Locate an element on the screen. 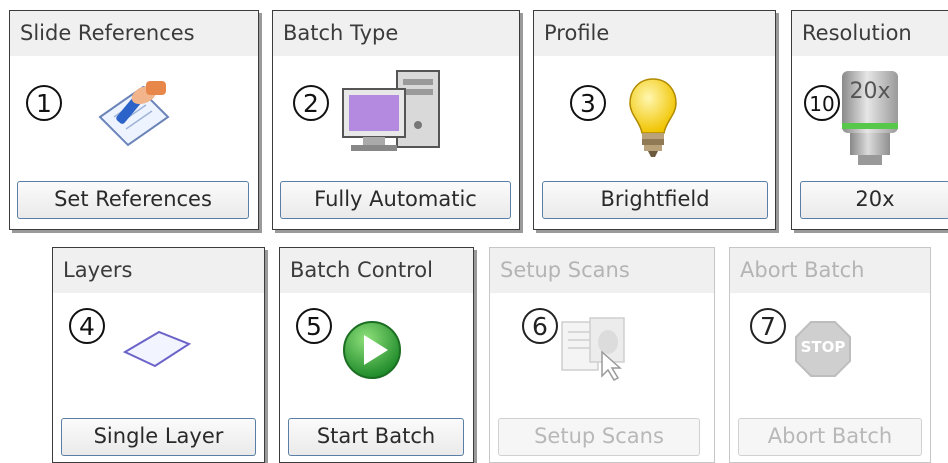 Image resolution: width=948 pixels, height=463 pixels. layers-panel: Layers 4 Single Layer is located at coordinates (158, 355).